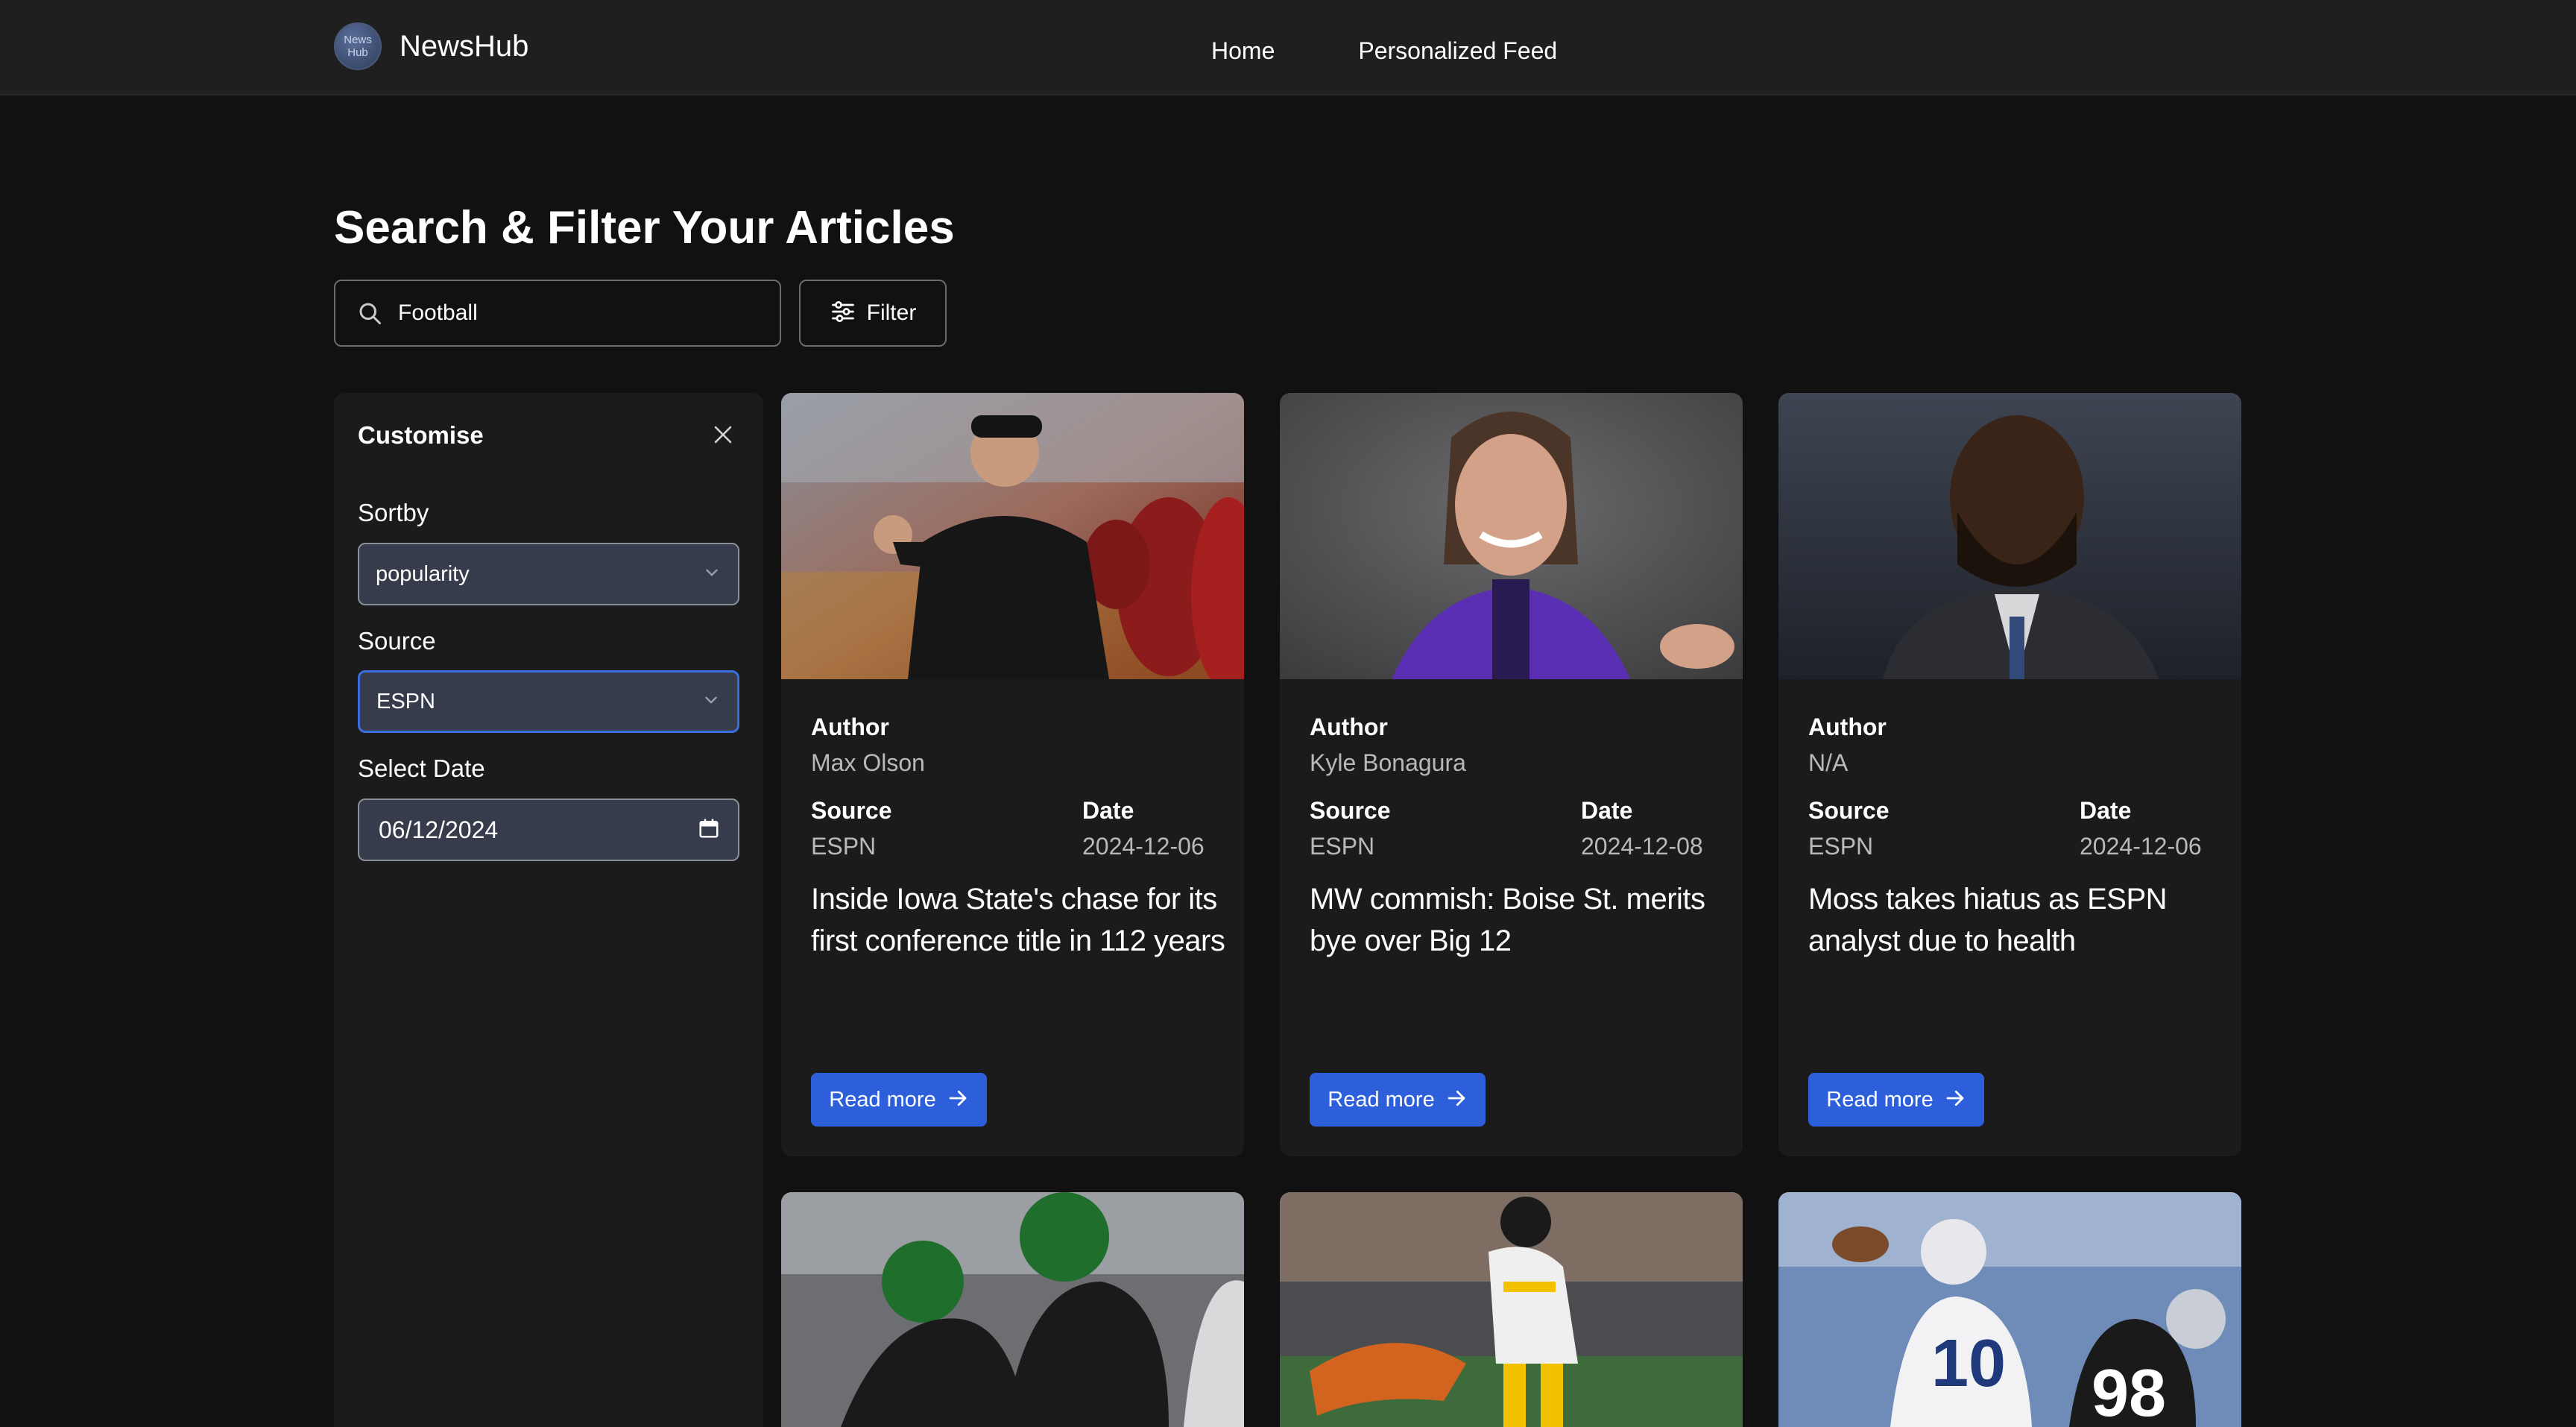  Describe the element at coordinates (358, 46) in the screenshot. I see `newshub-logo: News Hub` at that location.